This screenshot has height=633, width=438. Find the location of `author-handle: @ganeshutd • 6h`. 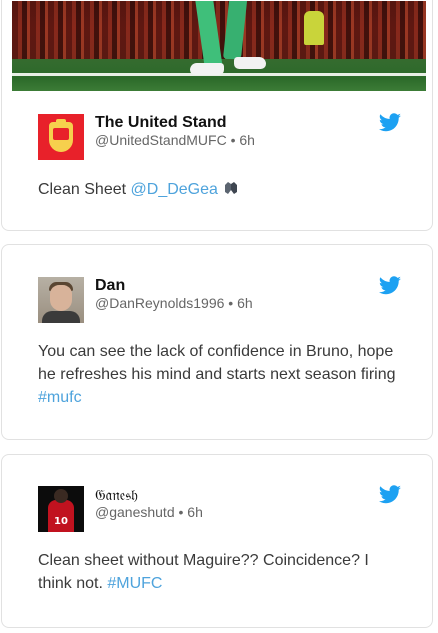

author-handle: @ganeshutd • 6h is located at coordinates (149, 512).